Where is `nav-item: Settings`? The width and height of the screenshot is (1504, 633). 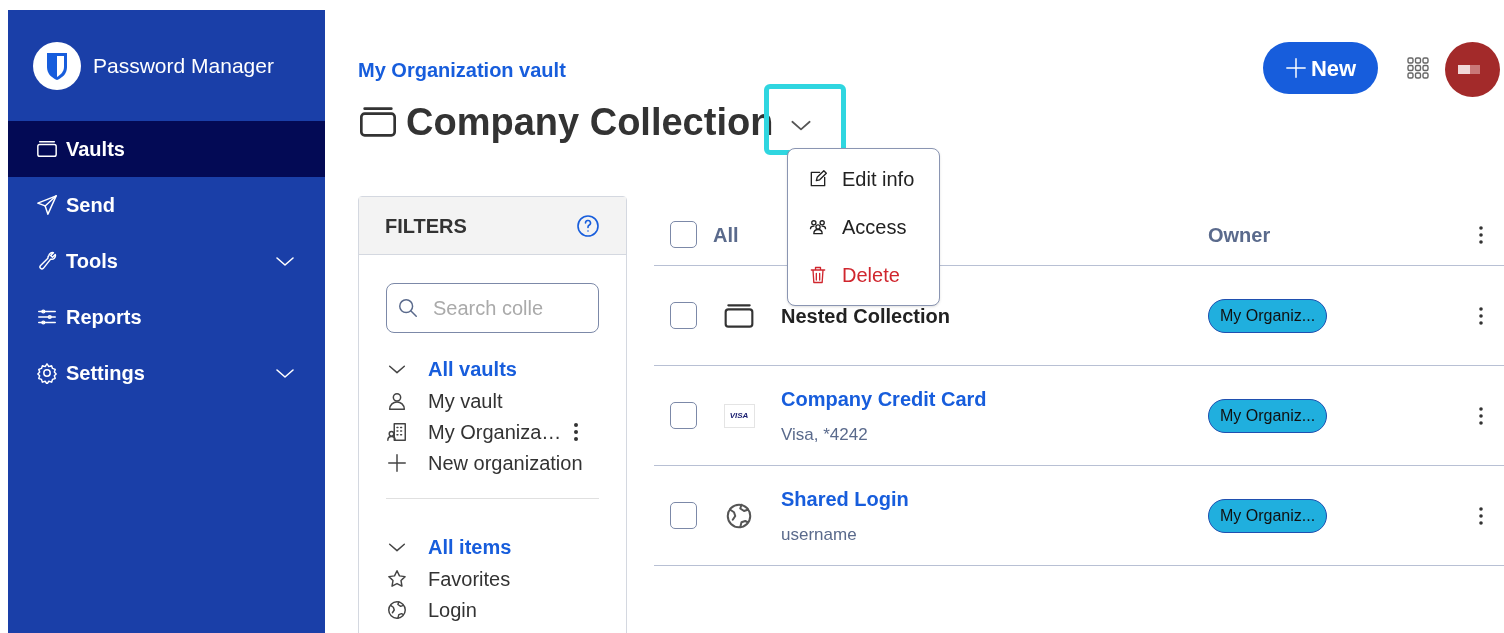
nav-item: Settings is located at coordinates (166, 373).